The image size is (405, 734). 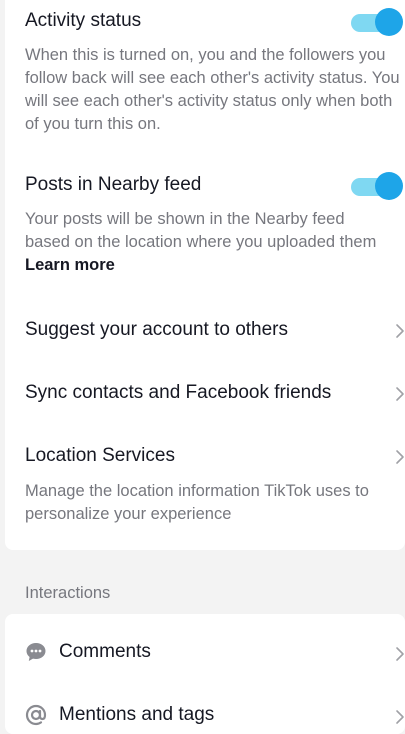 I want to click on mentions-row: Mentions and tags, so click(x=205, y=715).